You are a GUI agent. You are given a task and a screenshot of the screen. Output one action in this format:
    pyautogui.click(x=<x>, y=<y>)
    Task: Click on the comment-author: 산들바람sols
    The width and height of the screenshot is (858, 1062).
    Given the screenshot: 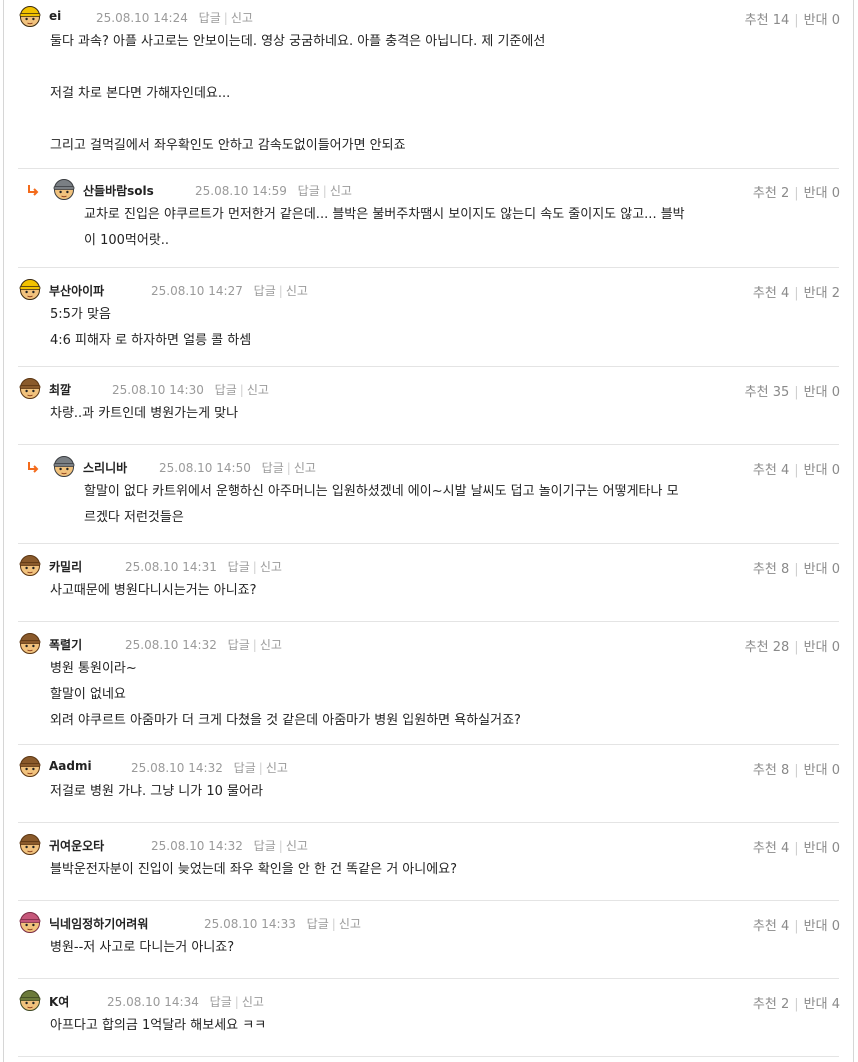 What is the action you would take?
    pyautogui.click(x=118, y=190)
    